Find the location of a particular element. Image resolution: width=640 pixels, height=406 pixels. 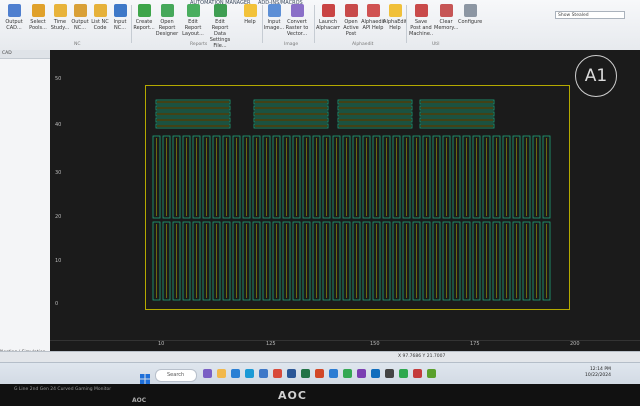

task-view-icon is located at coordinates (207, 373).